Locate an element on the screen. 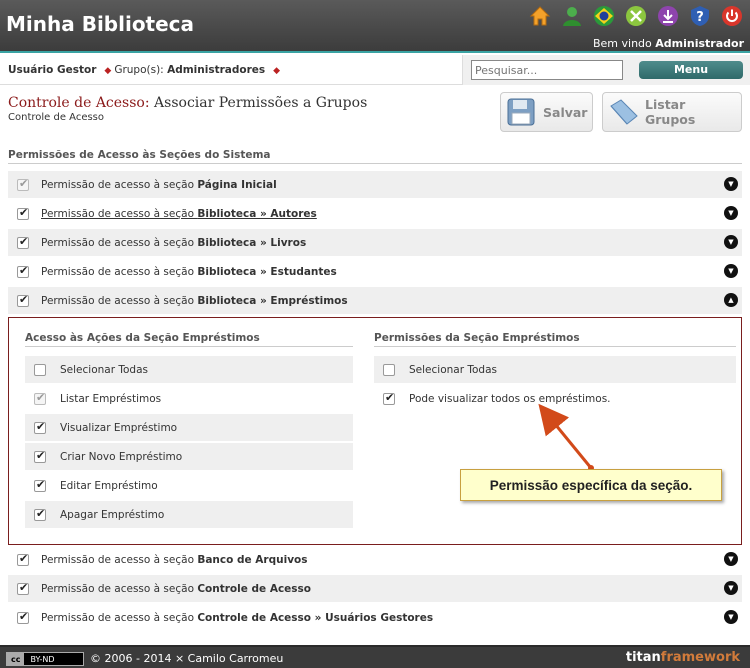 The width and height of the screenshot is (750, 668). action-row: Criar Novo Empréstimo is located at coordinates (189, 456).